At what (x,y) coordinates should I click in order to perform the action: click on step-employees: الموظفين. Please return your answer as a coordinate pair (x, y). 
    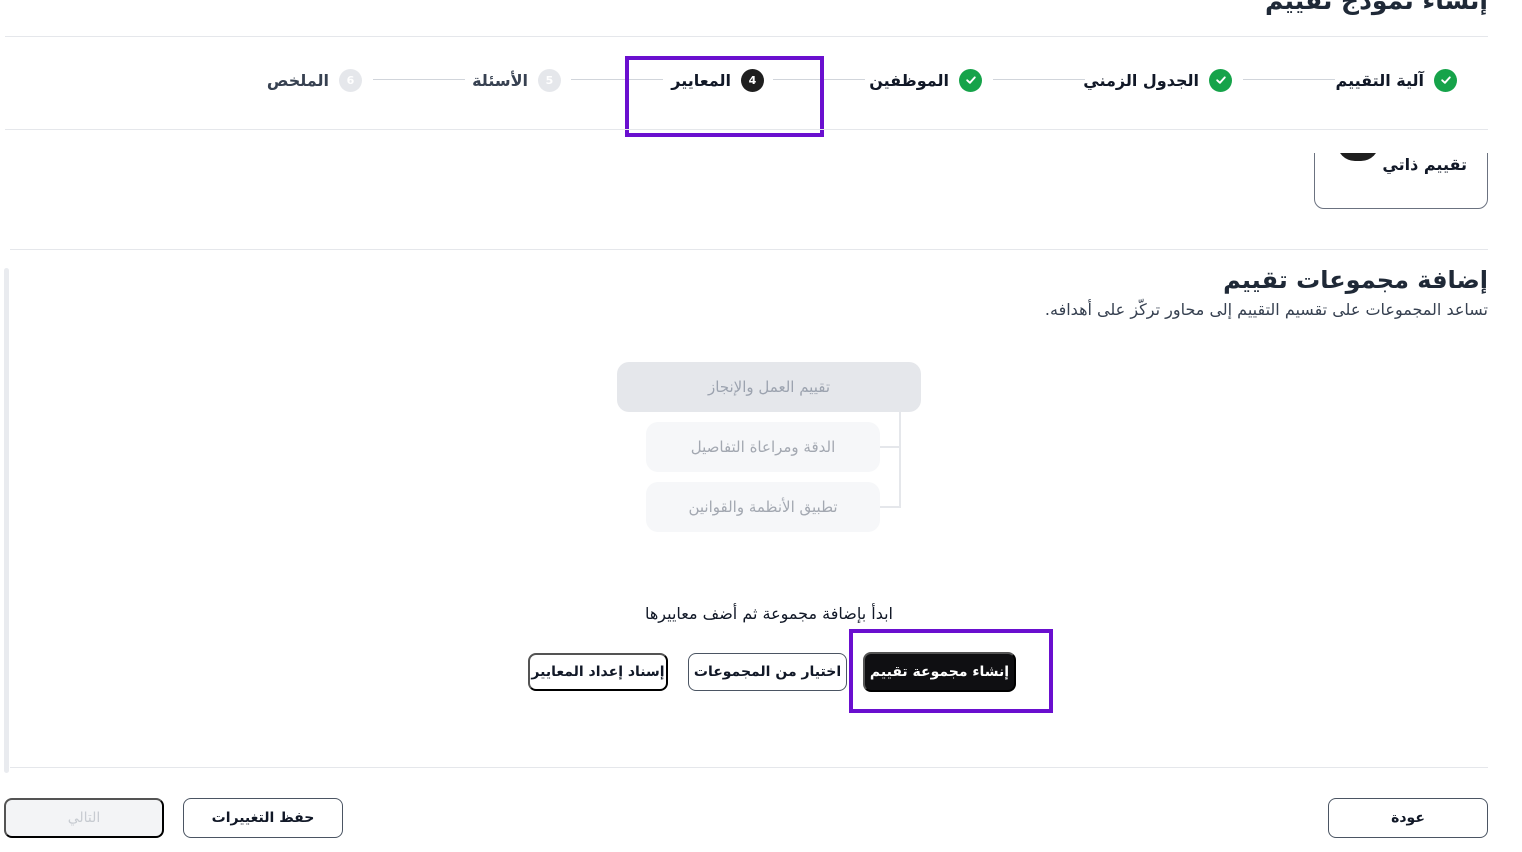
    Looking at the image, I should click on (925, 80).